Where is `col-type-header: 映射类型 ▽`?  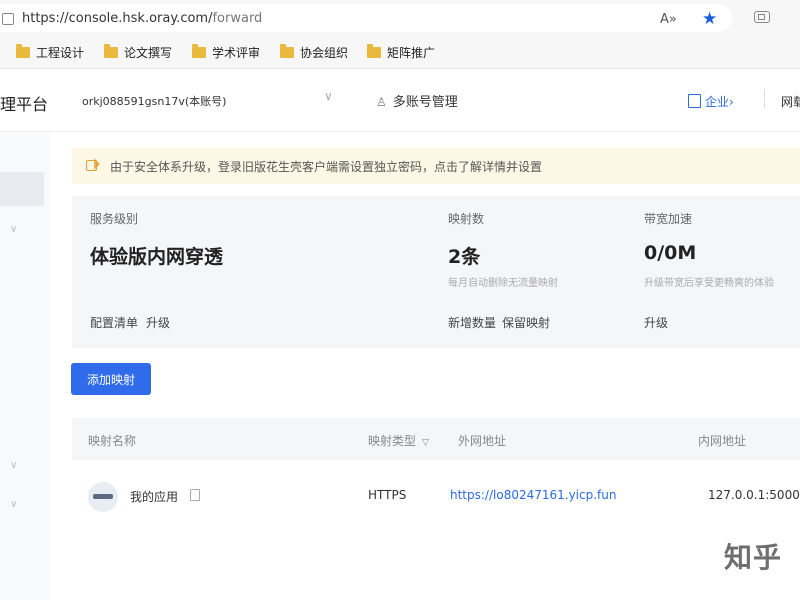
col-type-header: 映射类型 ▽ is located at coordinates (398, 440).